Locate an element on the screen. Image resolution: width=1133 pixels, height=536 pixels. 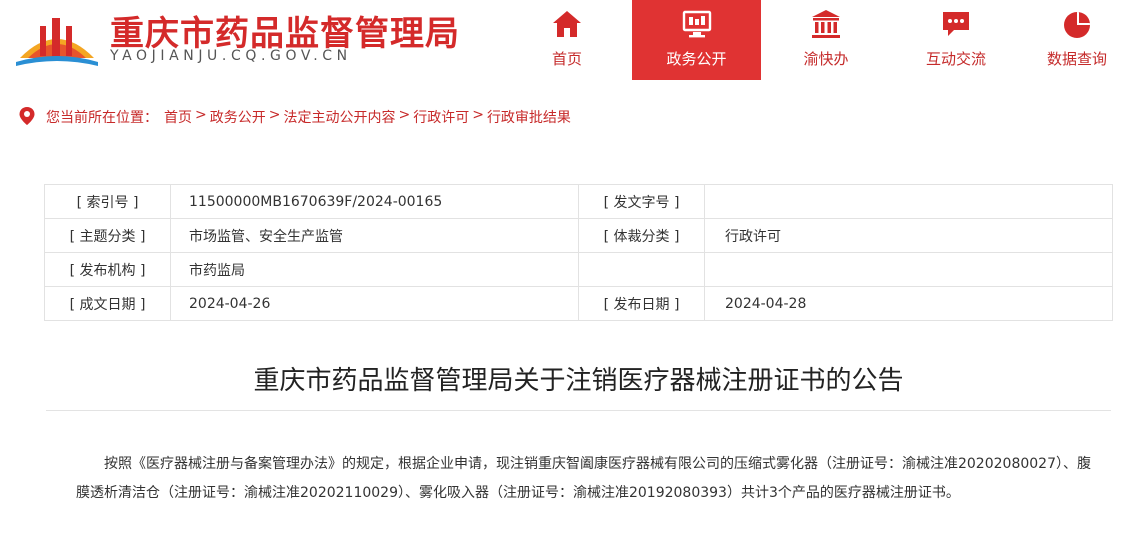
breadcrumb-link-statutory-disclosure: 法定主动公开内容 is located at coordinates (339, 117).